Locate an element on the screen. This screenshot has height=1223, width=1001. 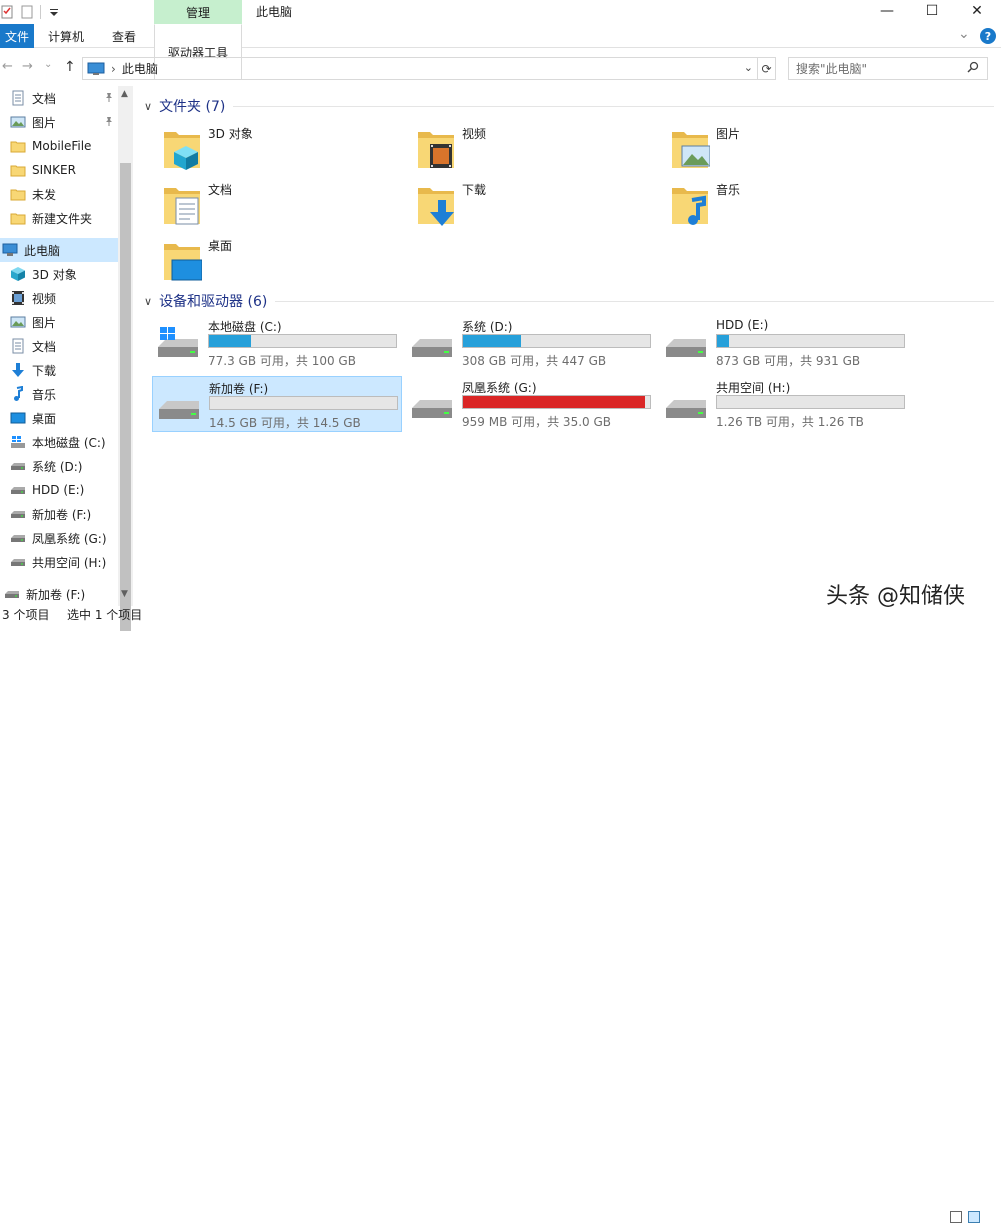
sidebar-item: 音乐 is located at coordinates (59, 394).